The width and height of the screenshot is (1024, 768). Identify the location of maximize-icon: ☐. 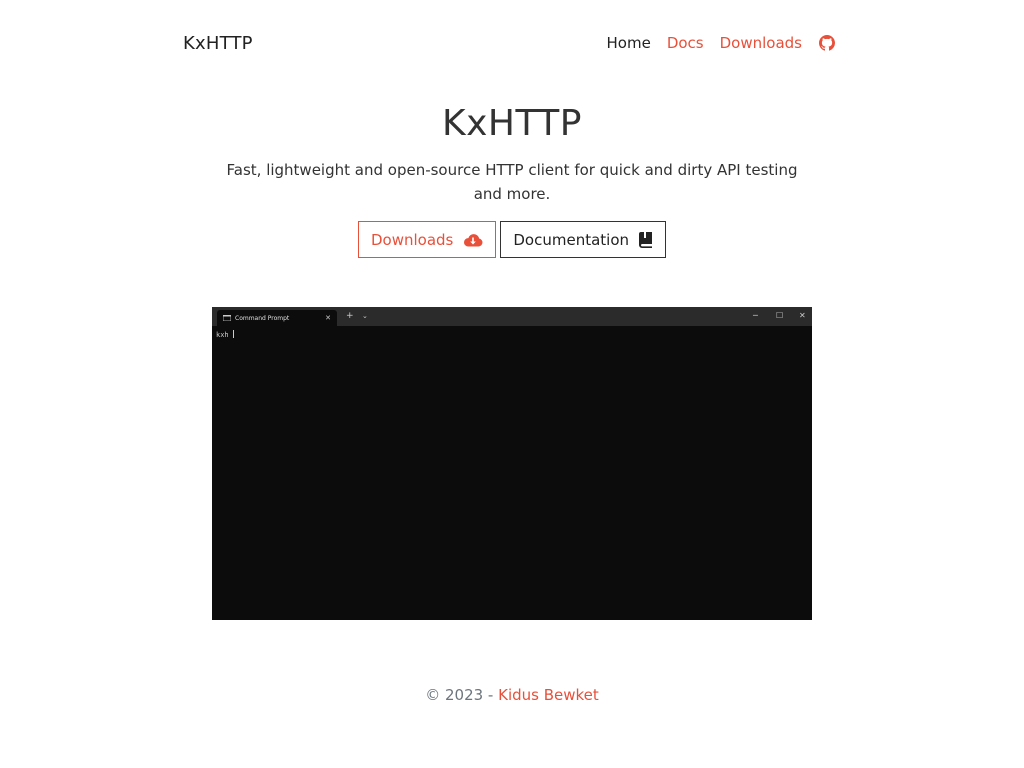
(780, 315).